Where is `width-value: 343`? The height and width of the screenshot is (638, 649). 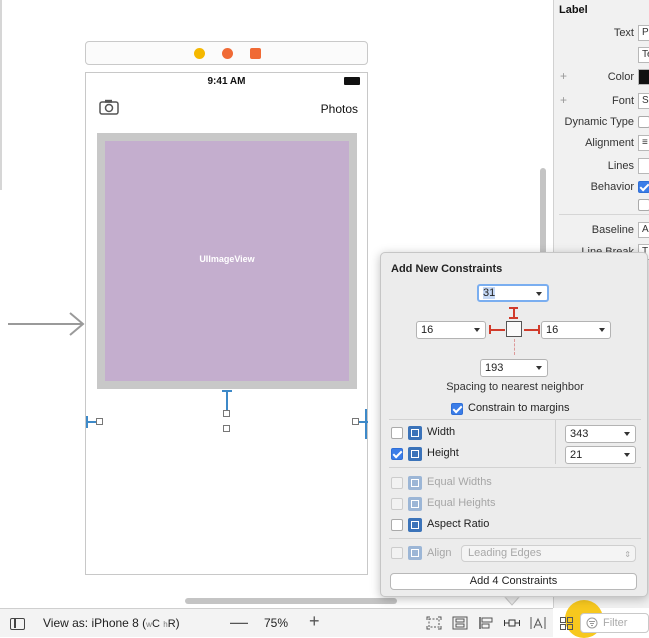
width-value: 343 is located at coordinates (579, 434).